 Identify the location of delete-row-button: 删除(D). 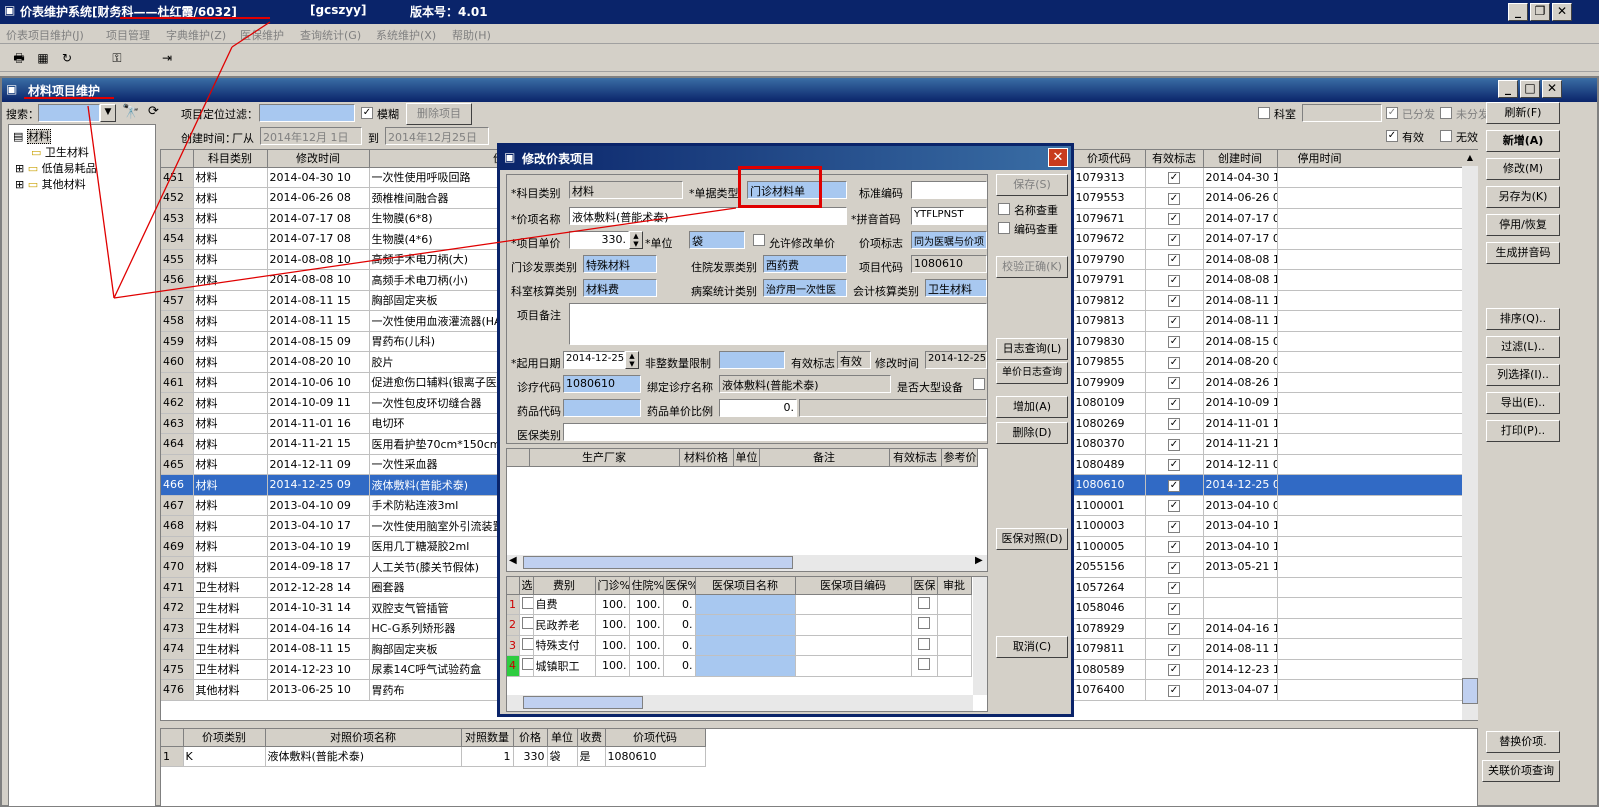
(1032, 433).